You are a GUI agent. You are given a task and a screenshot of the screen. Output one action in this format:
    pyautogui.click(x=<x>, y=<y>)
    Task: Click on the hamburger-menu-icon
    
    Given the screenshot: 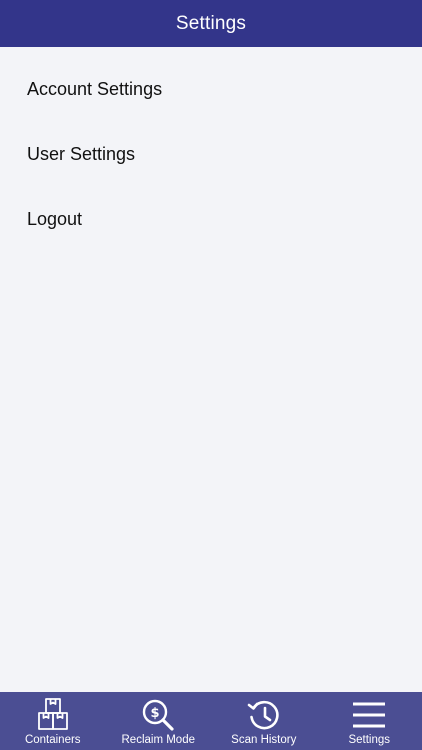 What is the action you would take?
    pyautogui.click(x=369, y=715)
    